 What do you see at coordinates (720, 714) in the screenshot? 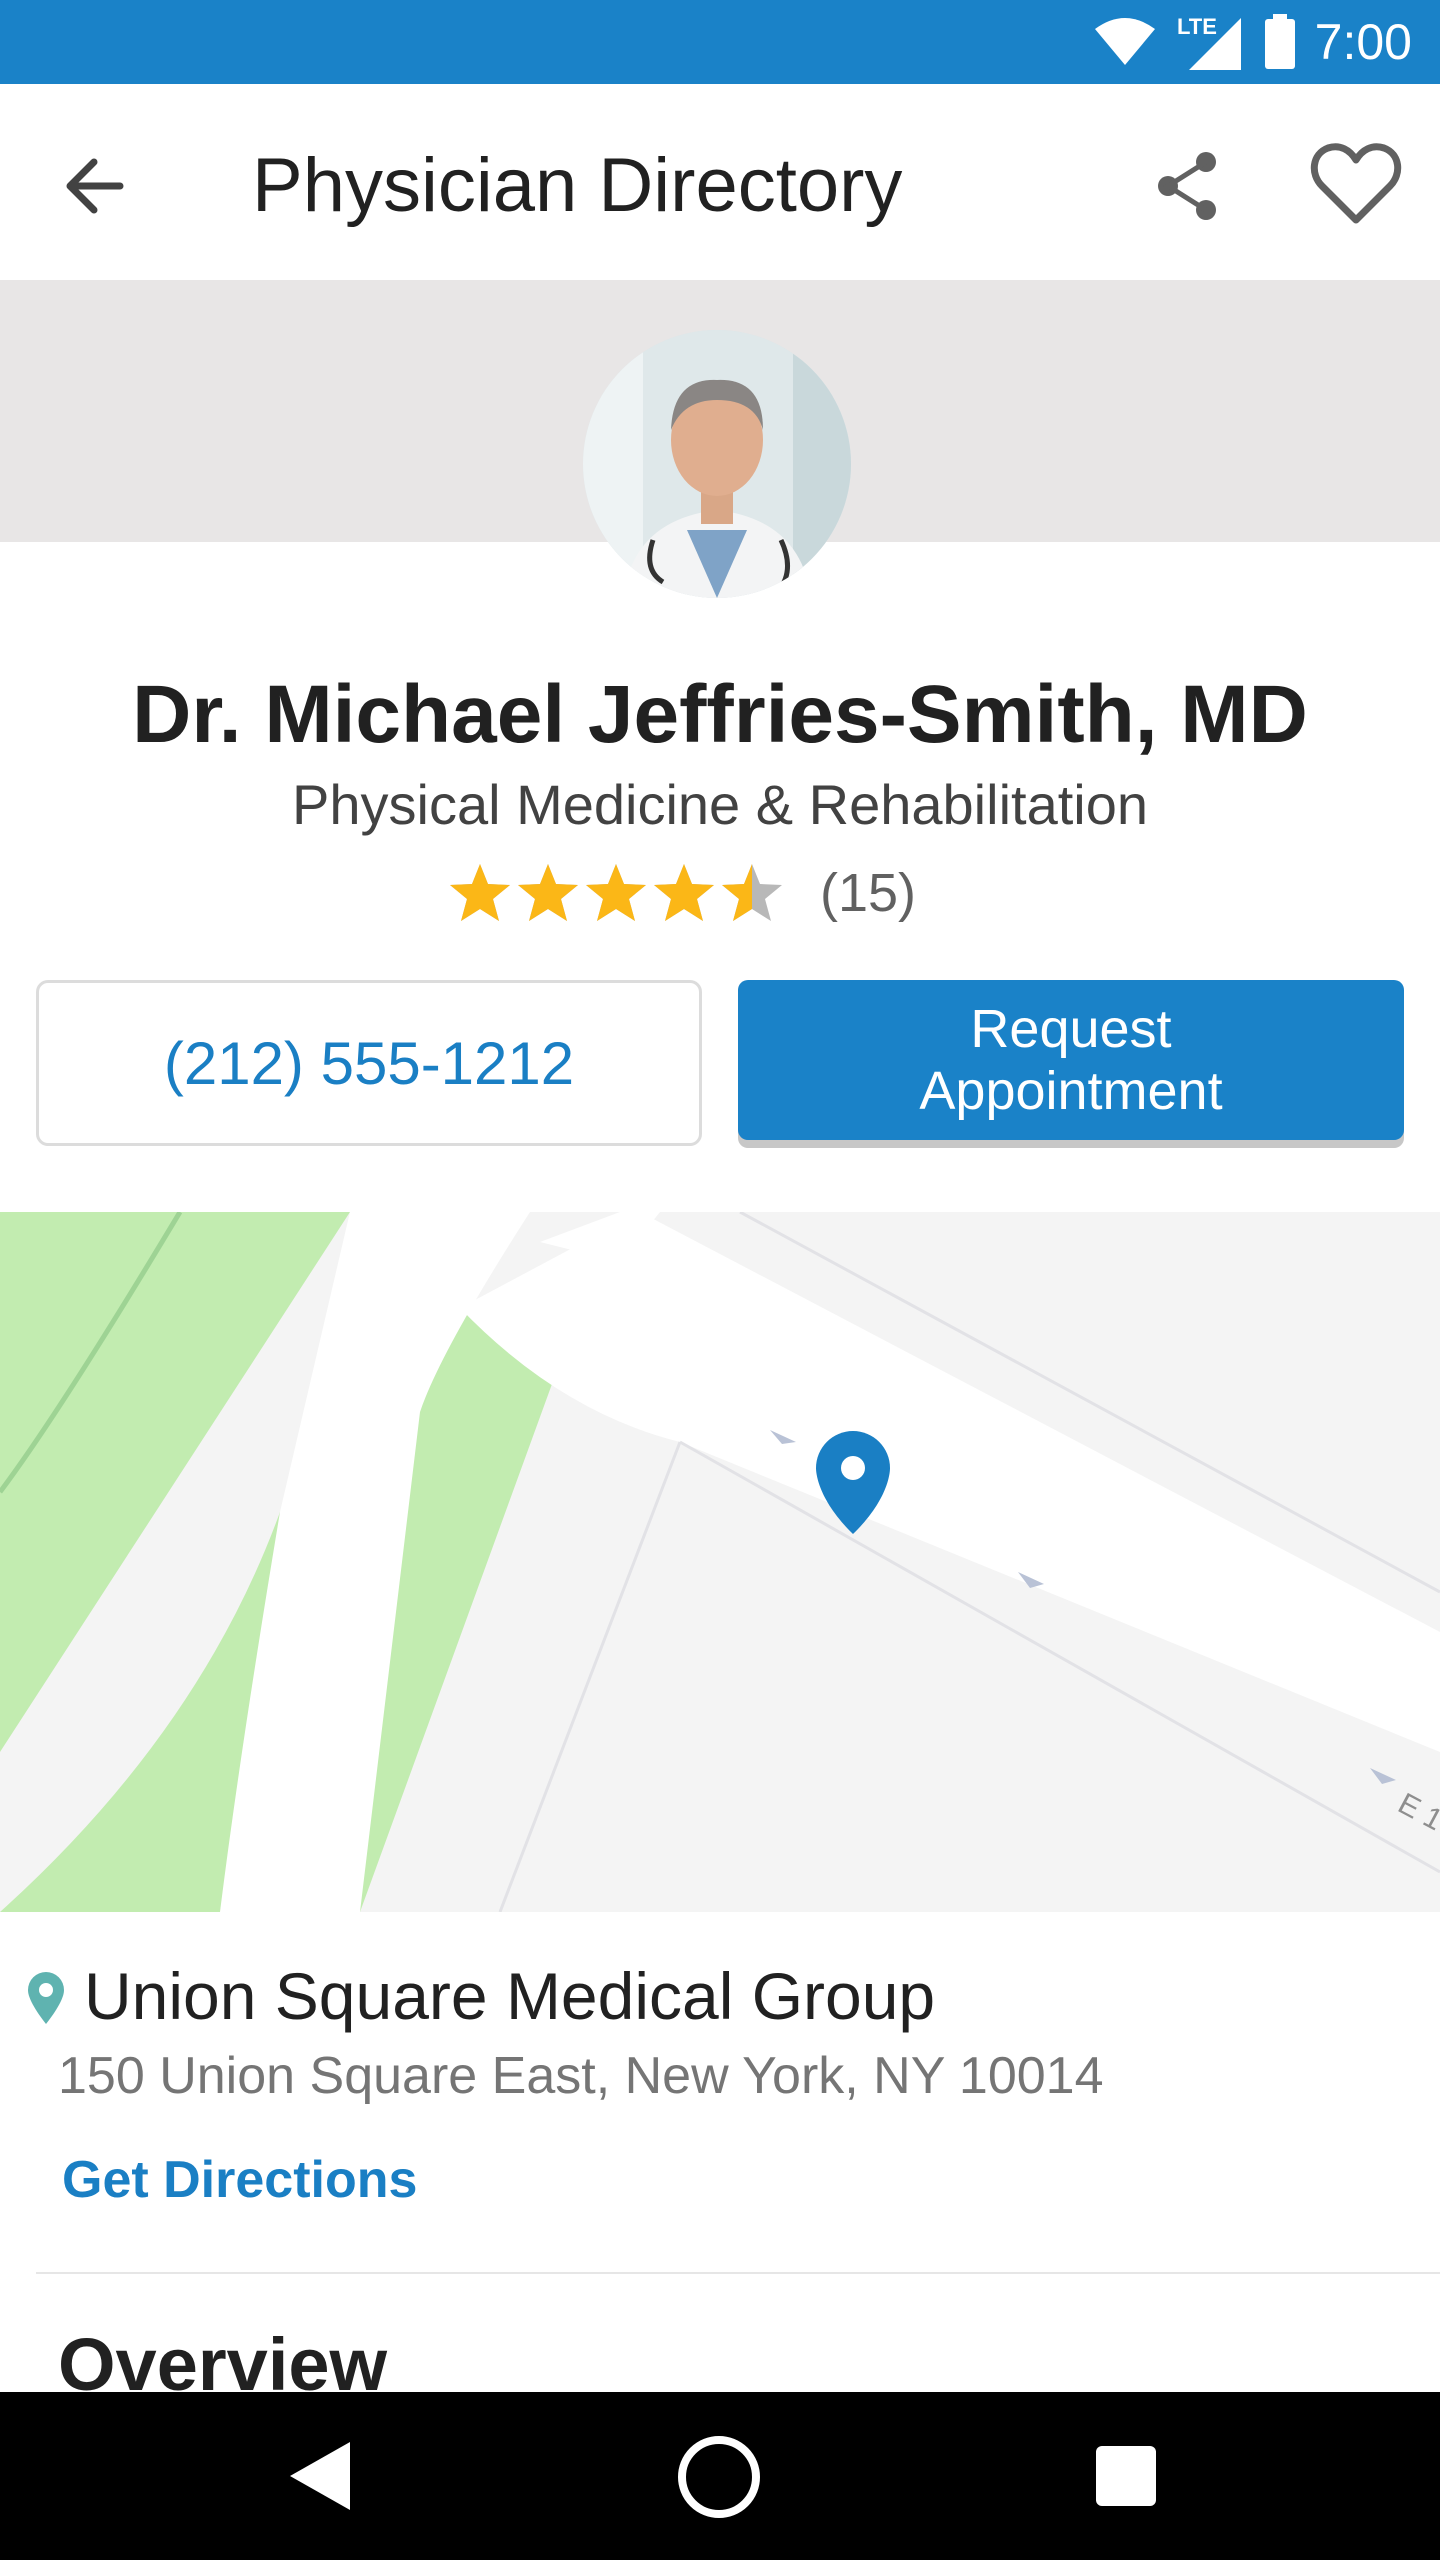
I see `physician-name: Dr. Michael Jeffries-Smith, MD` at bounding box center [720, 714].